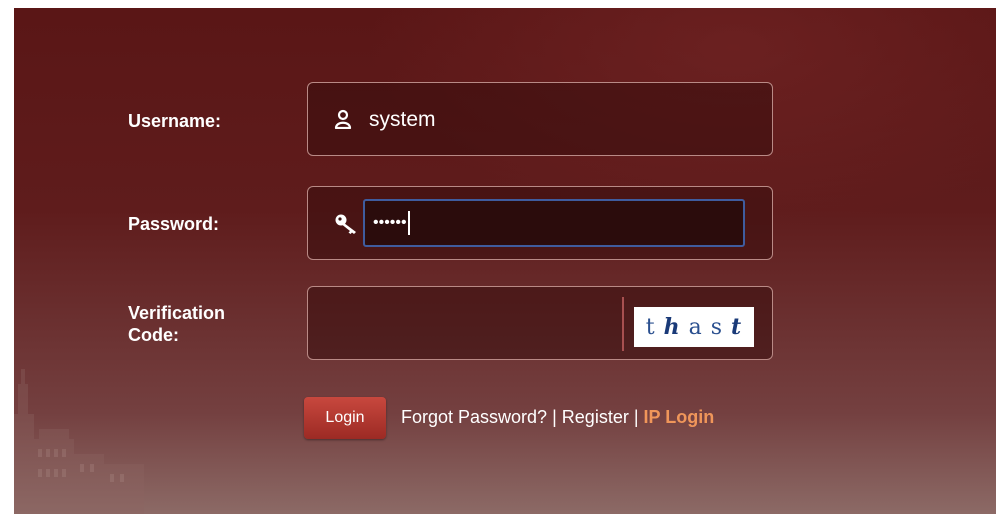 This screenshot has width=996, height=514. I want to click on captcha-image: t h a s t, so click(694, 327).